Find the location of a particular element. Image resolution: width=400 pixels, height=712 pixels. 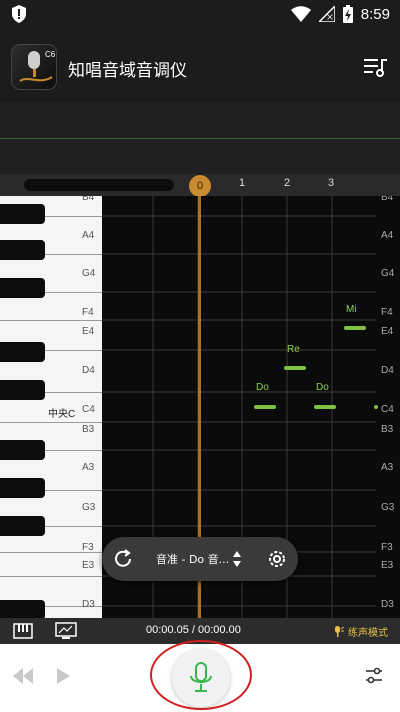

timeline-tick: 1 is located at coordinates (242, 183).